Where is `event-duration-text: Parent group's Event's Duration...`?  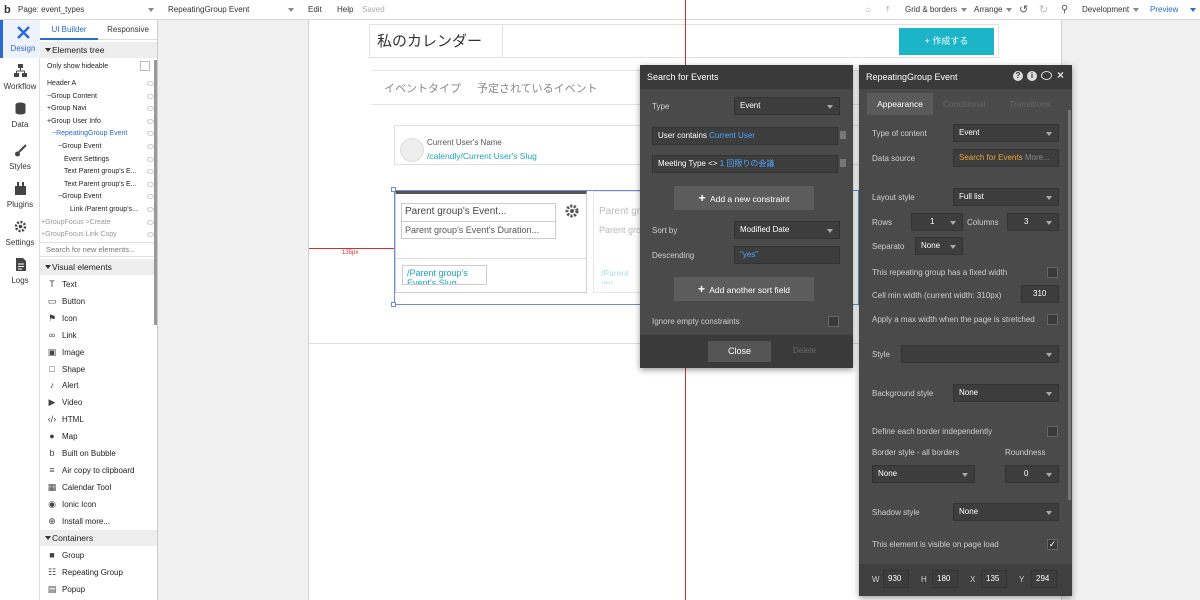 event-duration-text: Parent group's Event's Duration... is located at coordinates (472, 230).